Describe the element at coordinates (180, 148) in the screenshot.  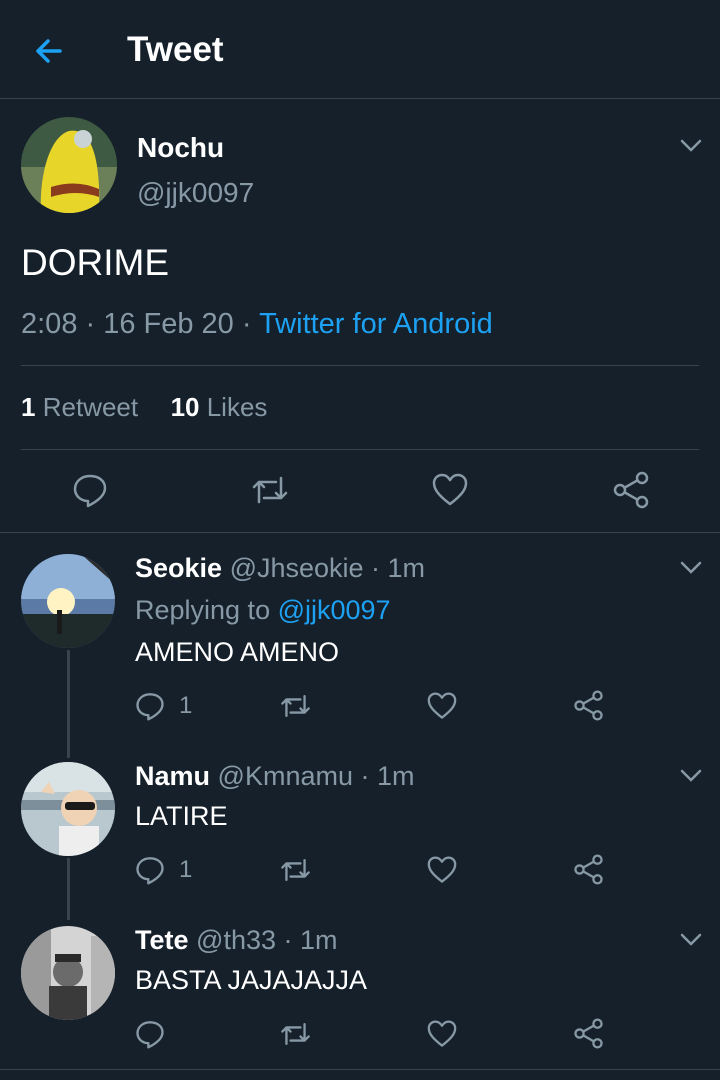
I see `author-name: Nochu` at that location.